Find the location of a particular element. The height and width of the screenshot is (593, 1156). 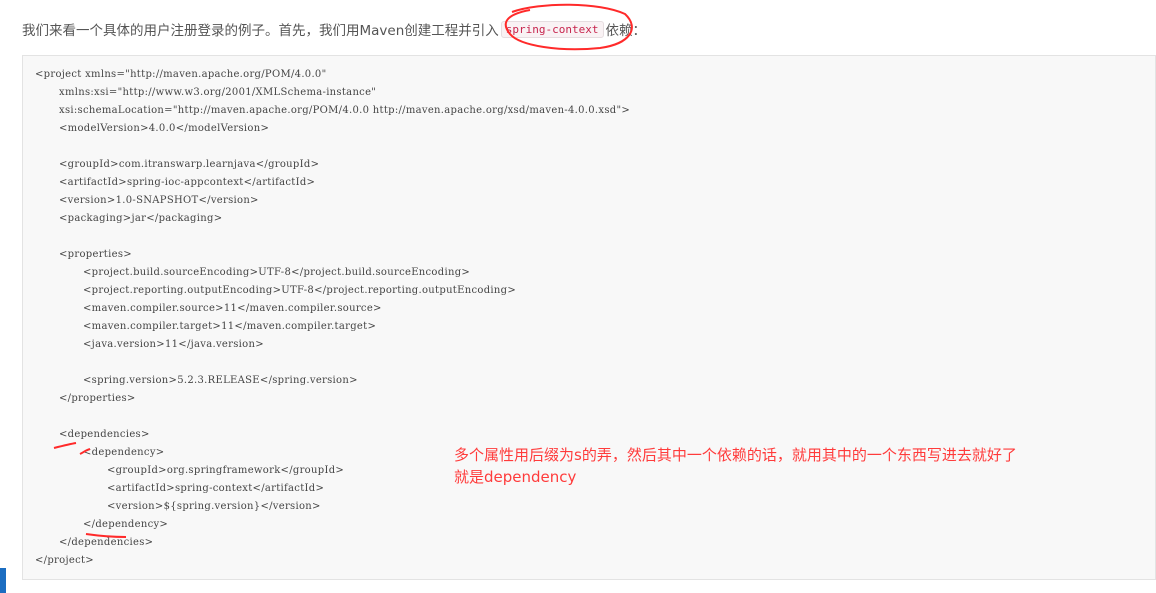

inline-code-spring-context: spring-context is located at coordinates (552, 29).